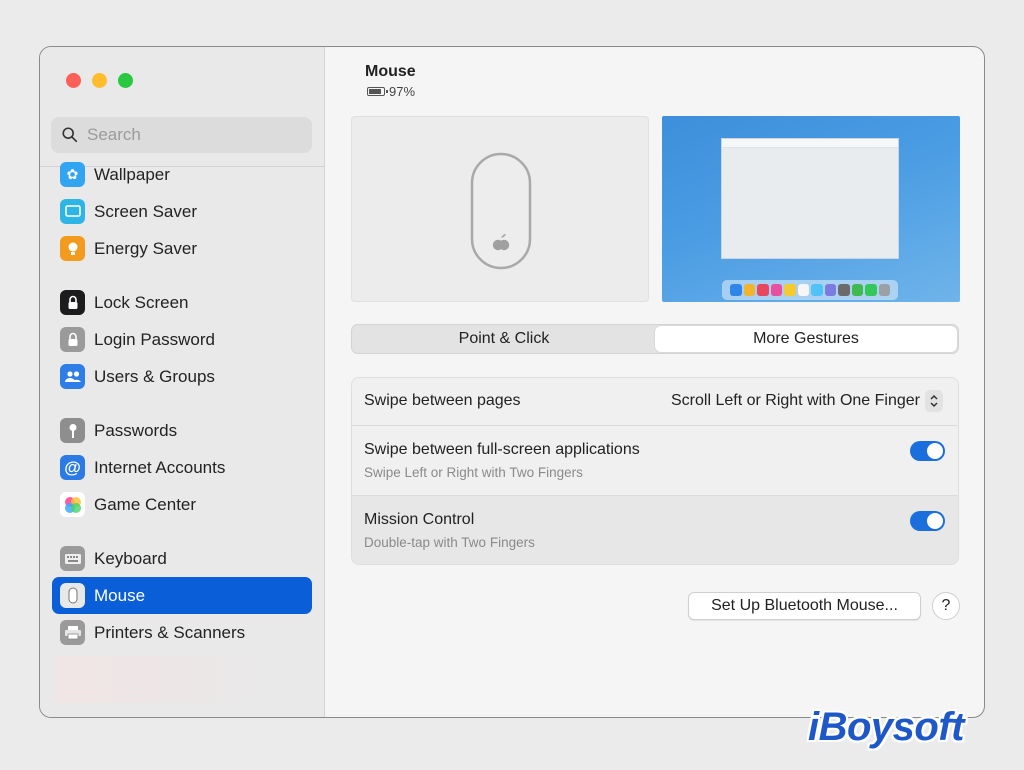 The width and height of the screenshot is (1024, 770). I want to click on sidebar-item-screen-saver: Screen Saver, so click(182, 211).